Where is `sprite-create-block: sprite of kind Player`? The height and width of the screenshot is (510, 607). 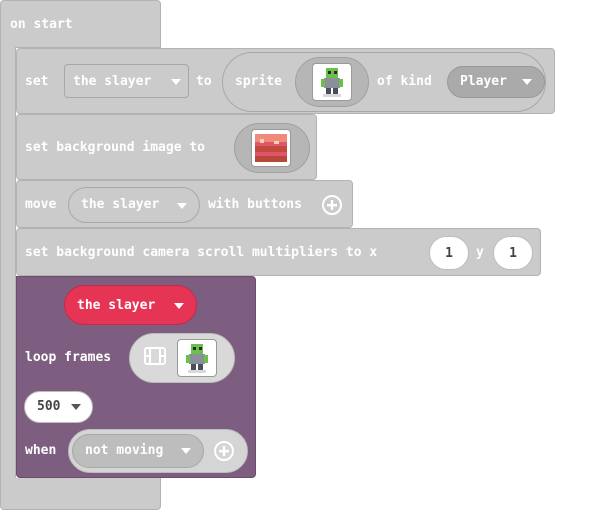 sprite-create-block: sprite of kind Player is located at coordinates (384, 82).